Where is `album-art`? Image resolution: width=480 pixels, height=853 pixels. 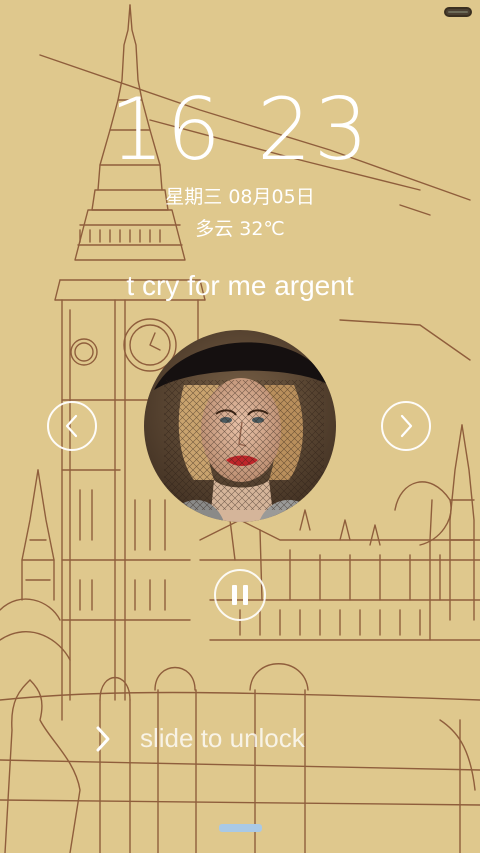 album-art is located at coordinates (240, 426).